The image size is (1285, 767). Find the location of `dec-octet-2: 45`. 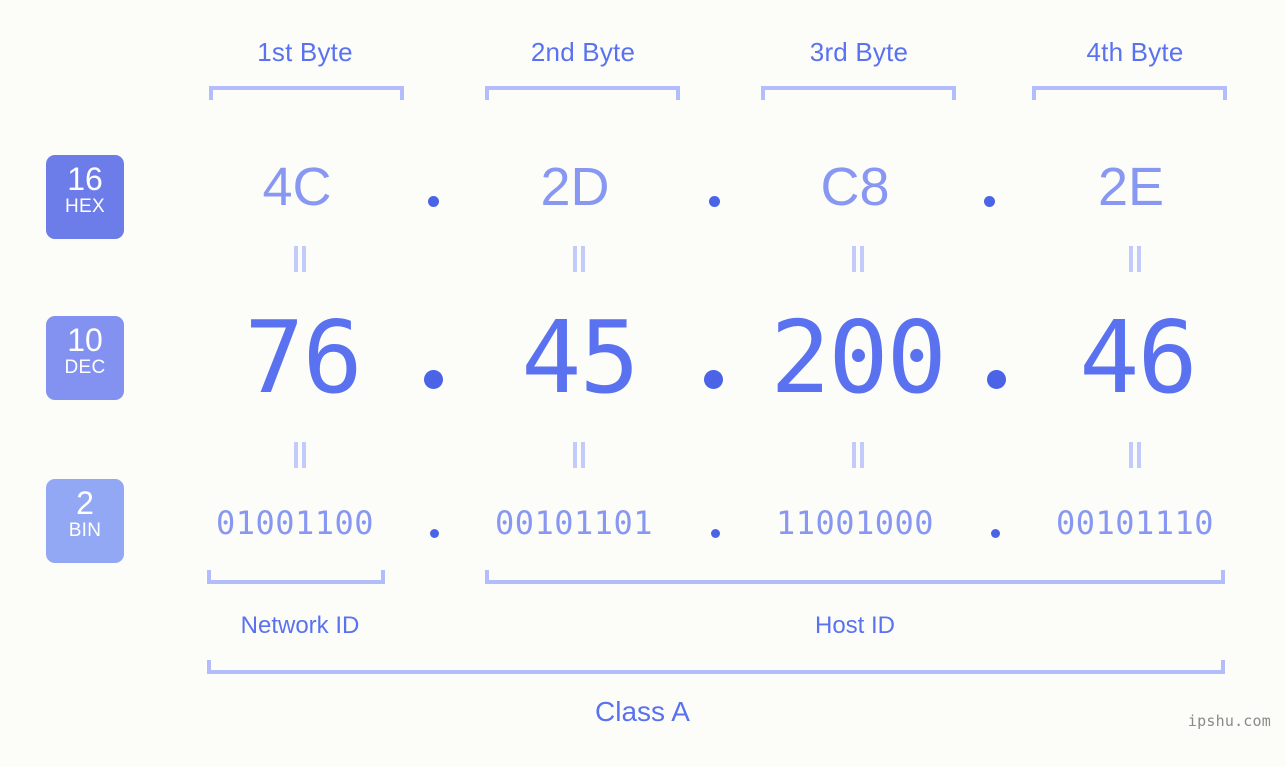

dec-octet-2: 45 is located at coordinates (580, 357).